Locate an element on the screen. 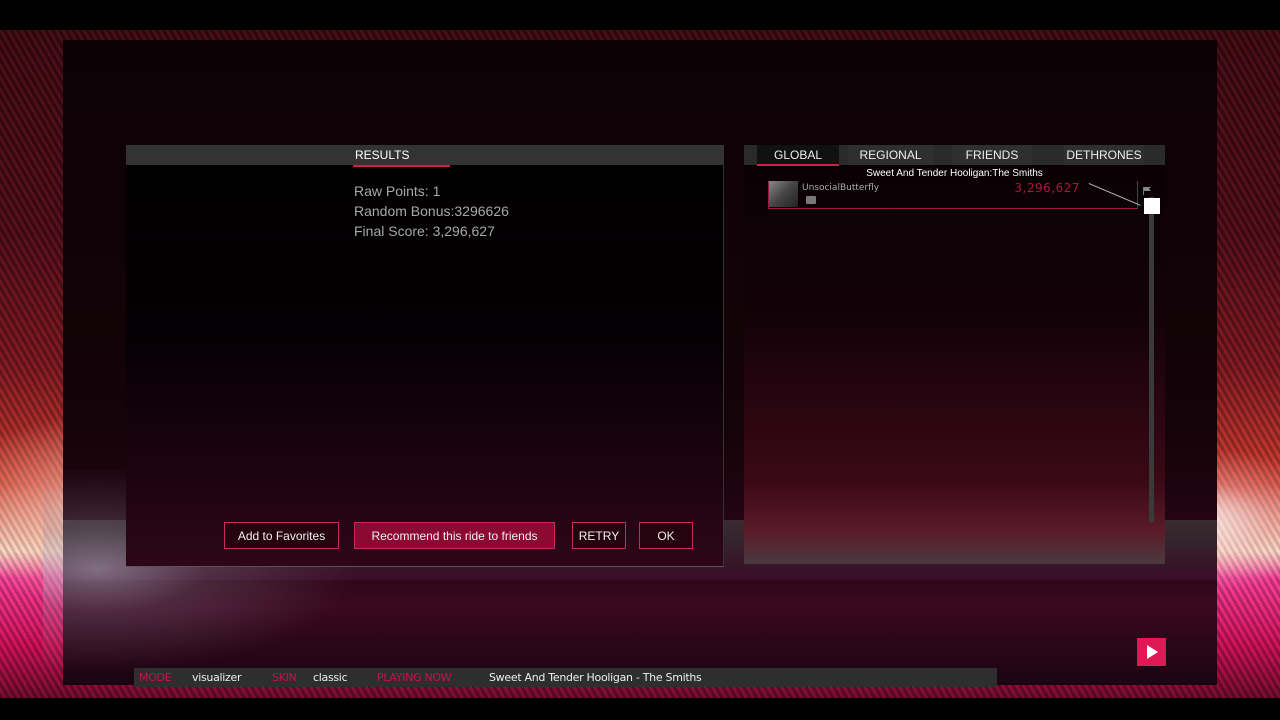  skin-label: SKIN is located at coordinates (284, 677).